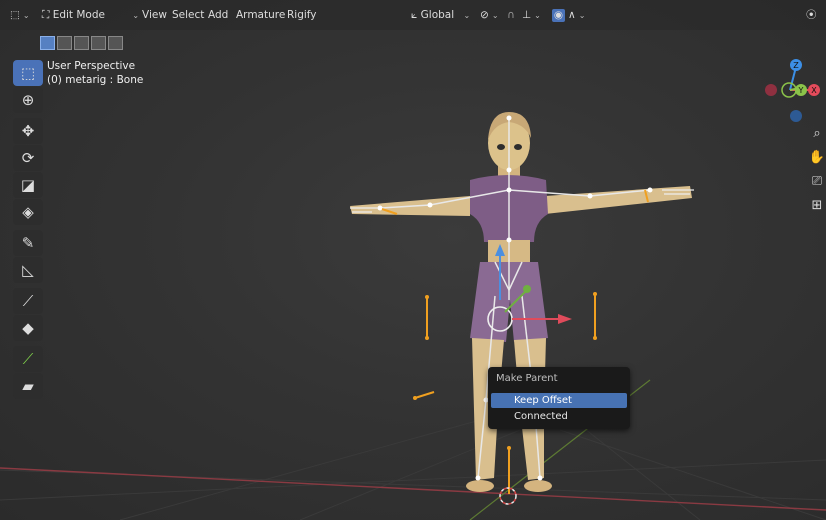 The image size is (826, 520). What do you see at coordinates (541, 416) in the screenshot?
I see `menu-item-label: Connected` at bounding box center [541, 416].